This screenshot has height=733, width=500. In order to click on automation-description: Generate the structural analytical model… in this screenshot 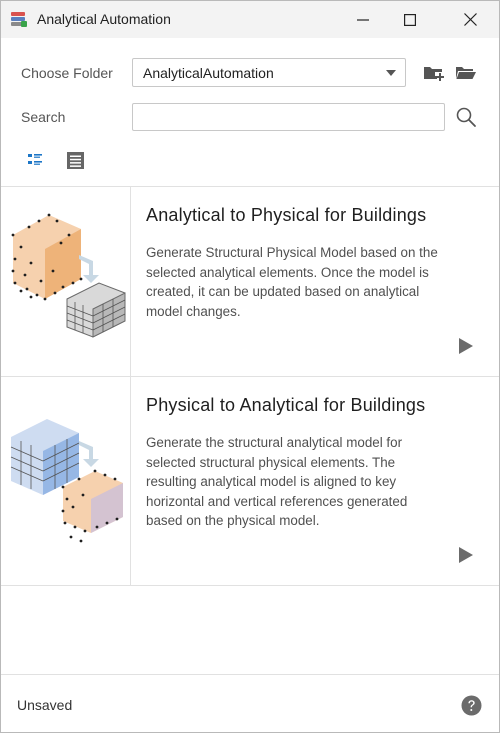, I will do `click(316, 482)`.